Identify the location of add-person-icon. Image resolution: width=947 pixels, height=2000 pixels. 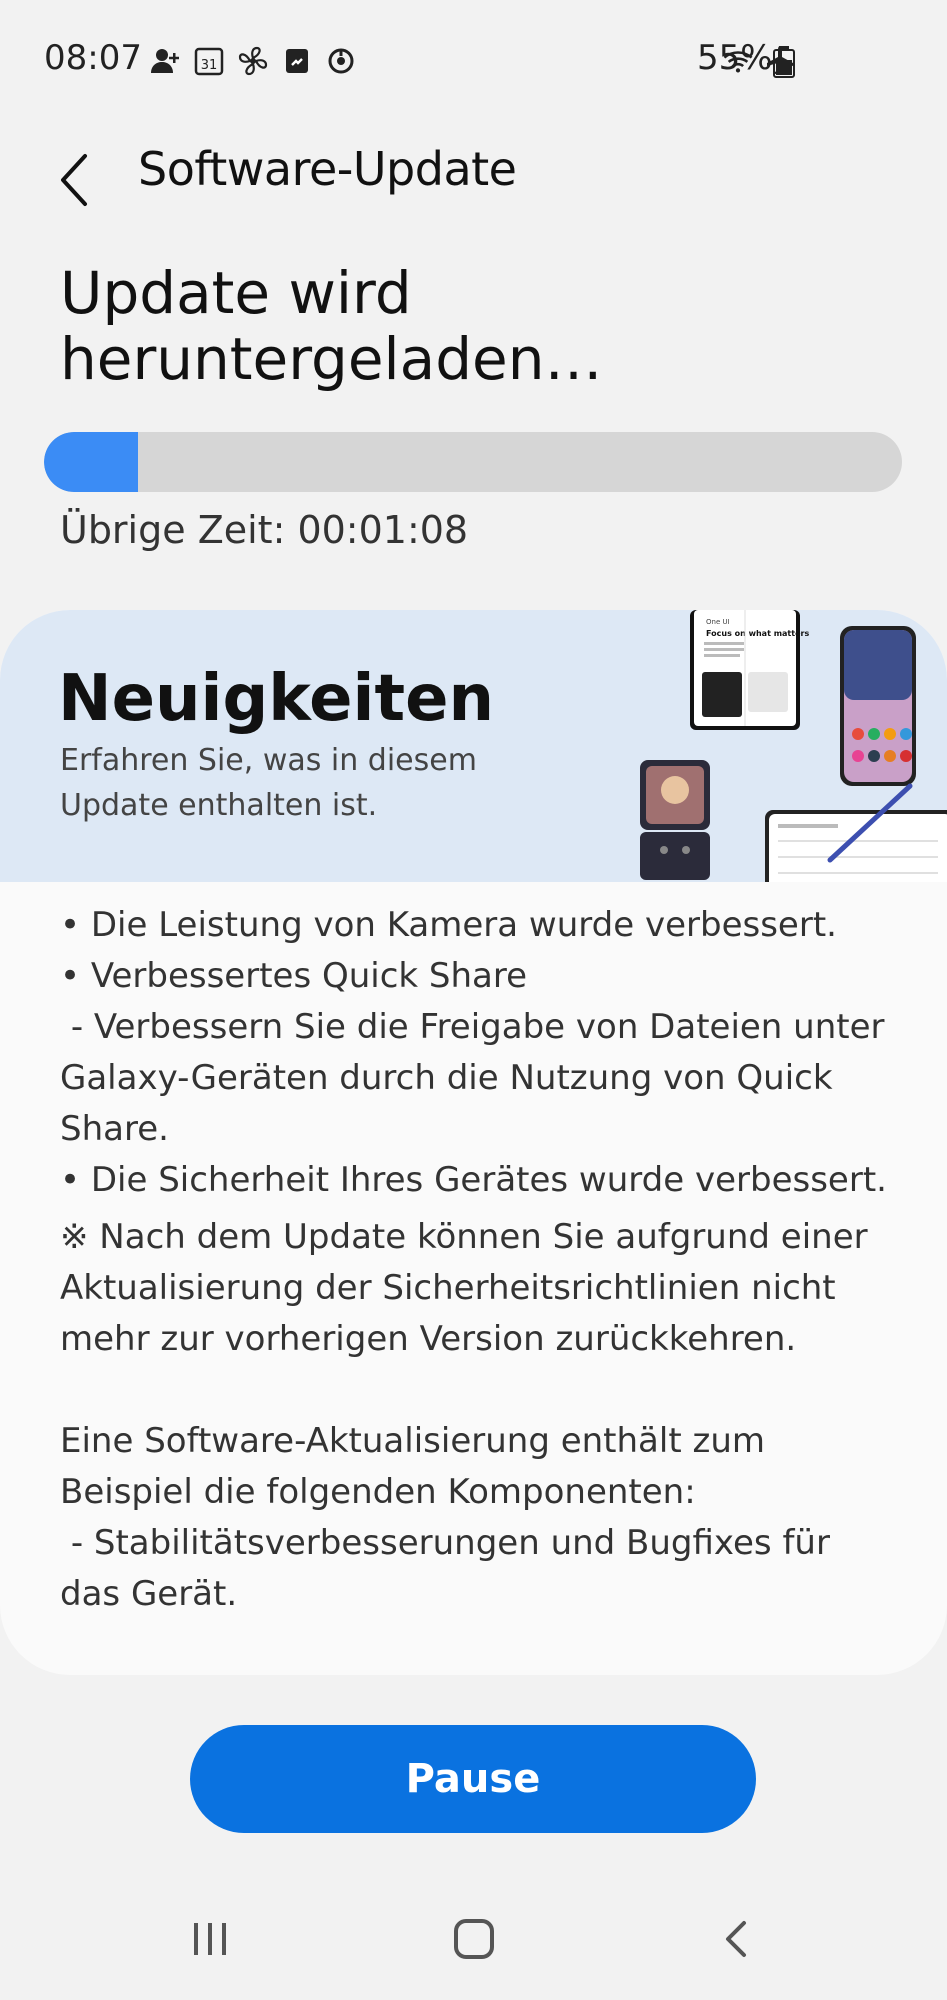
(165, 61).